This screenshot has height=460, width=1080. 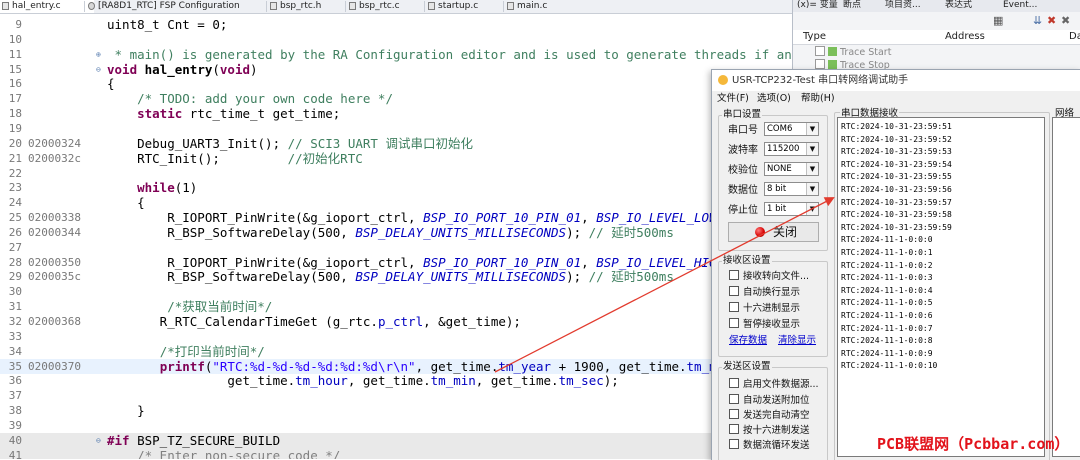 What do you see at coordinates (396, 69) in the screenshot?
I see `code-line: 15 ⊖ void hal_entry(void)` at bounding box center [396, 69].